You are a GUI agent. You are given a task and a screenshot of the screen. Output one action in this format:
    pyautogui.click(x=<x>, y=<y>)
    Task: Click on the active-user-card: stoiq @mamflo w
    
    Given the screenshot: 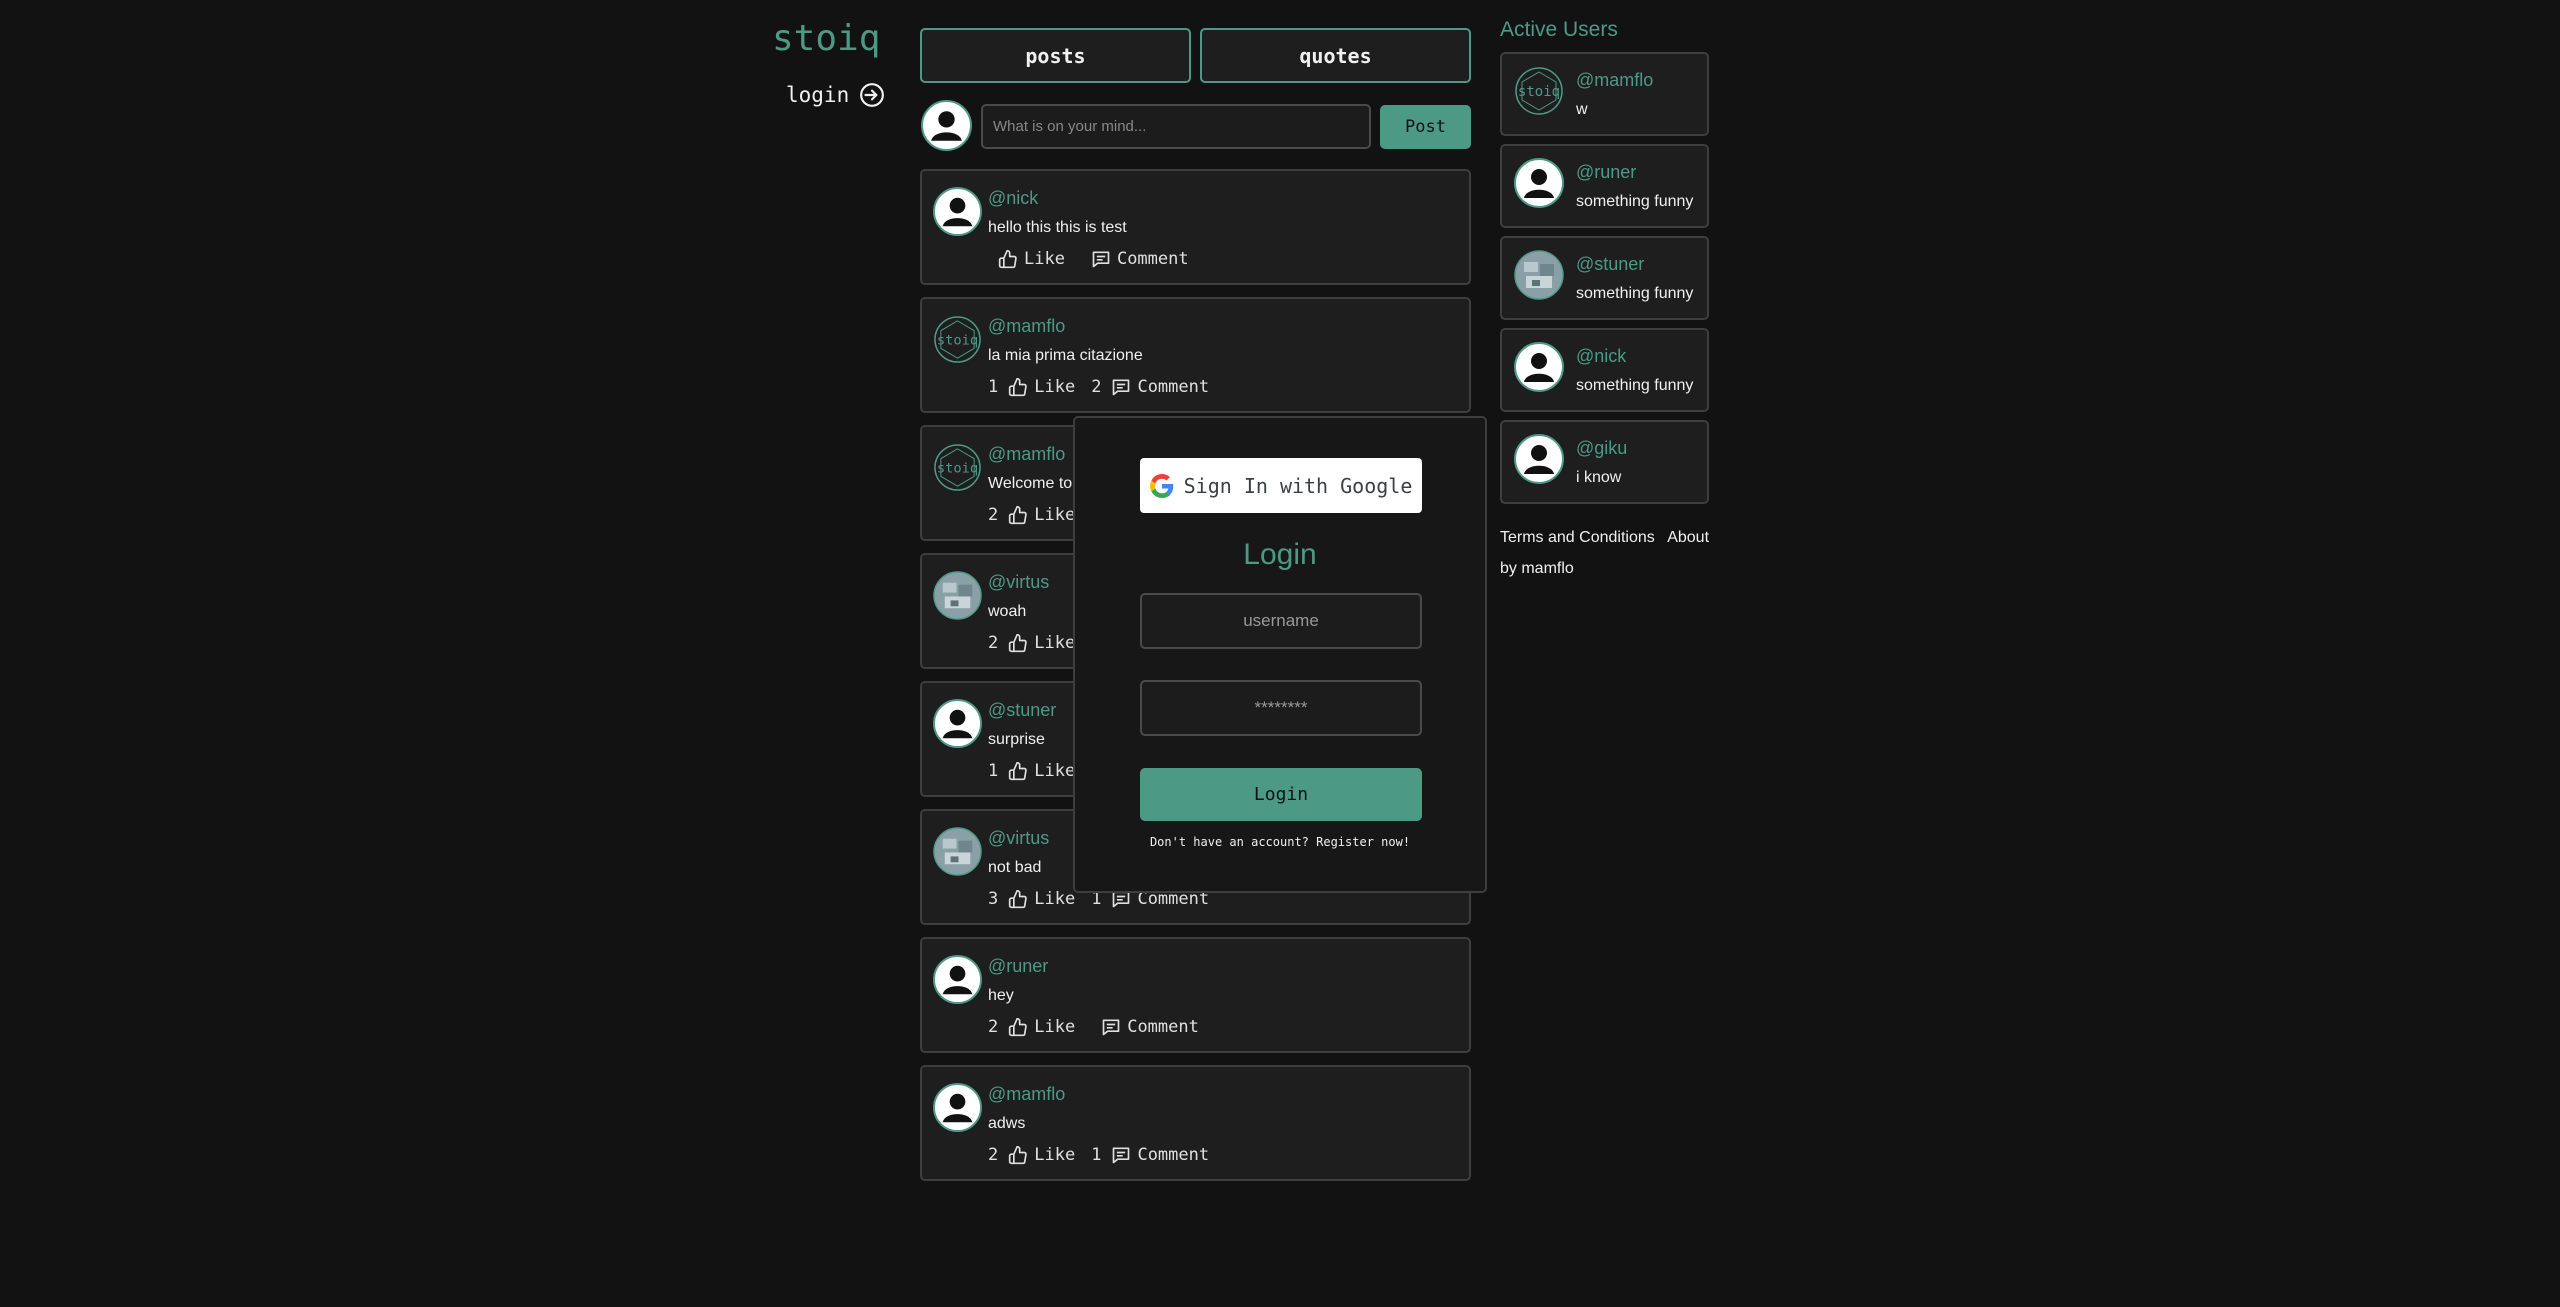 What is the action you would take?
    pyautogui.click(x=1604, y=94)
    